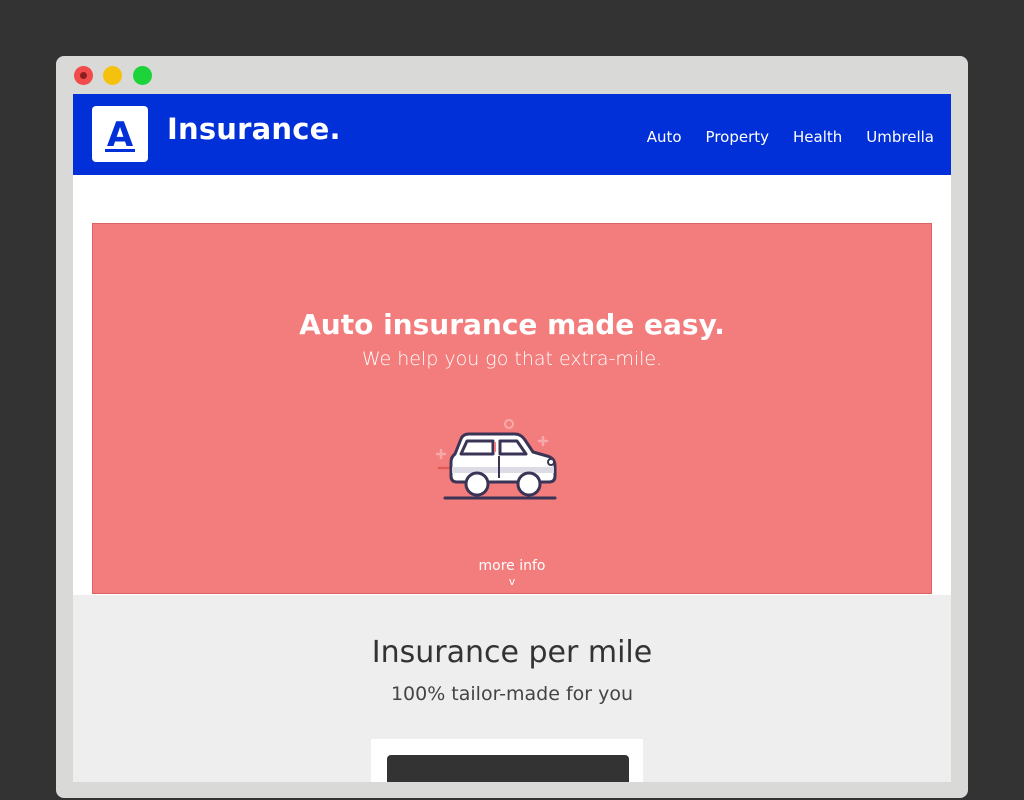 This screenshot has width=1024, height=800. What do you see at coordinates (496, 459) in the screenshot?
I see `car-icon` at bounding box center [496, 459].